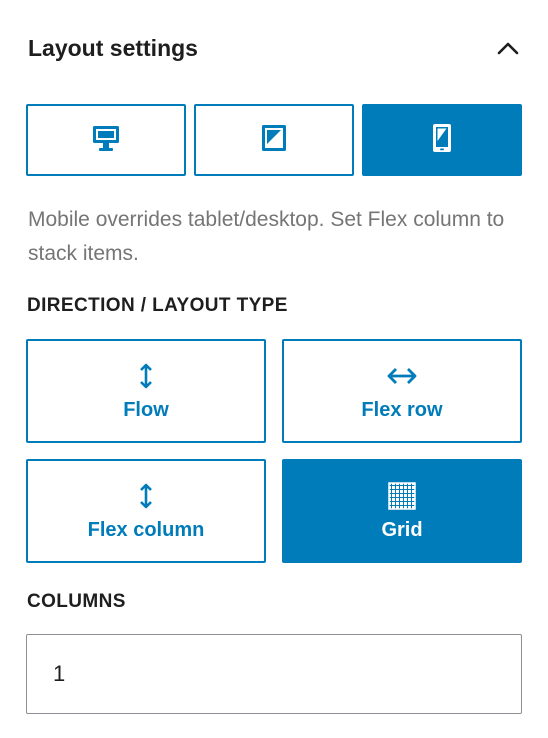 This screenshot has width=548, height=738. What do you see at coordinates (402, 376) in the screenshot?
I see `arrow-left-right-icon` at bounding box center [402, 376].